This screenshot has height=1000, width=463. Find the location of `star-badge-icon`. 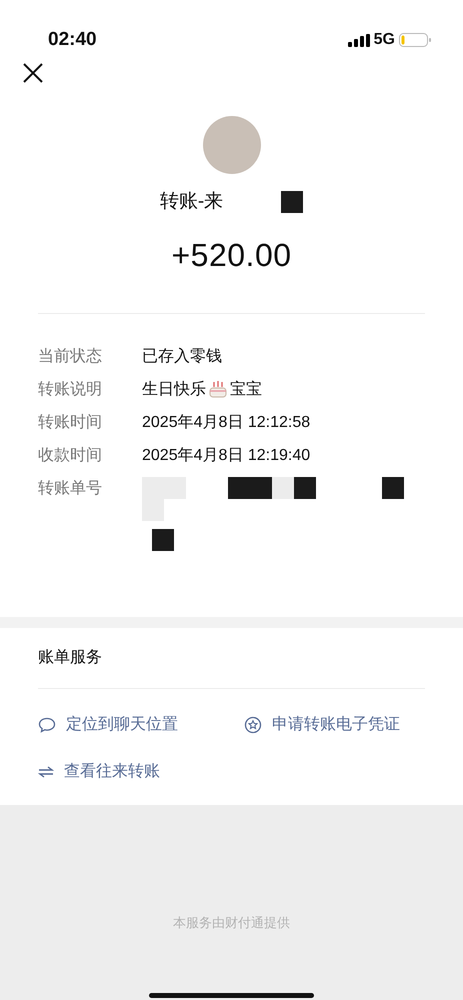

star-badge-icon is located at coordinates (253, 725).